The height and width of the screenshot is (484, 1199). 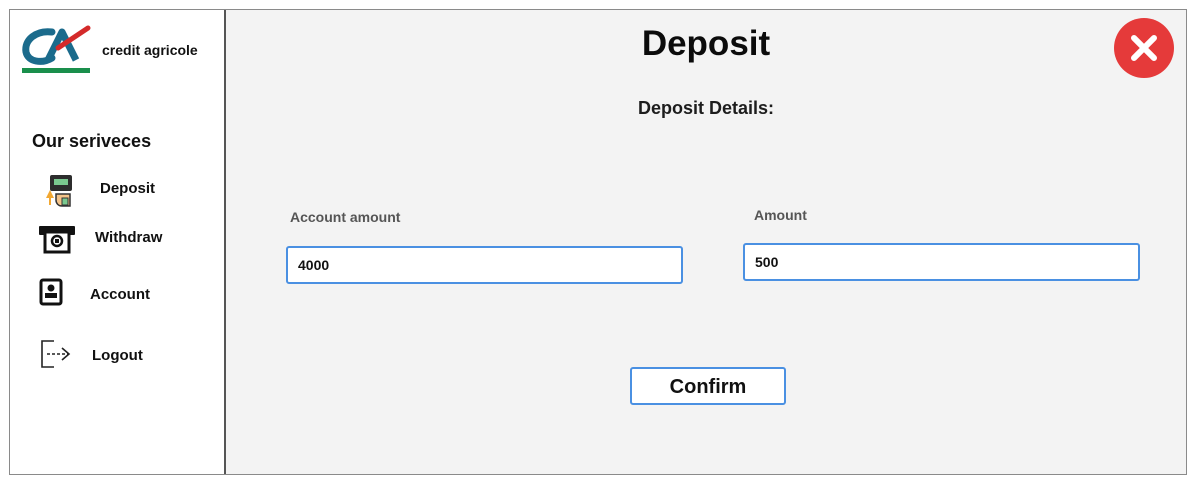 I want to click on credit-agricole-logo, so click(x=56, y=49).